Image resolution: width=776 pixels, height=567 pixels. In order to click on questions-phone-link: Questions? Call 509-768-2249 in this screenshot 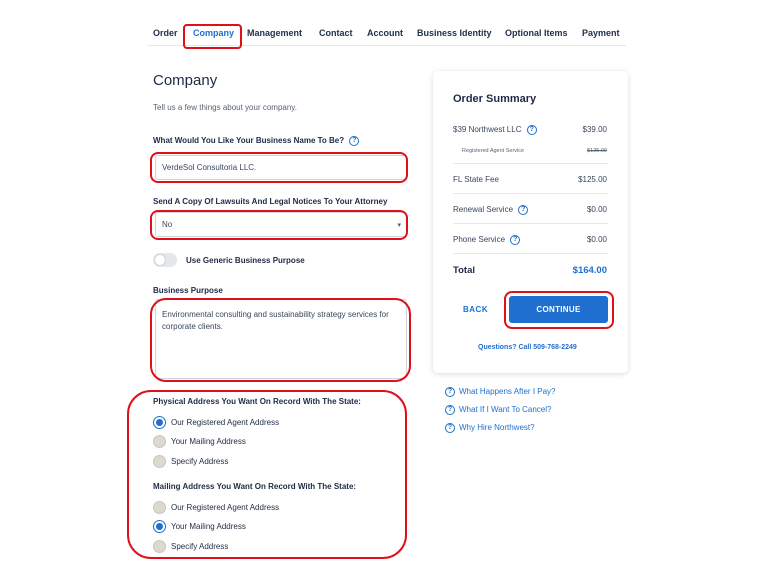, I will do `click(527, 347)`.